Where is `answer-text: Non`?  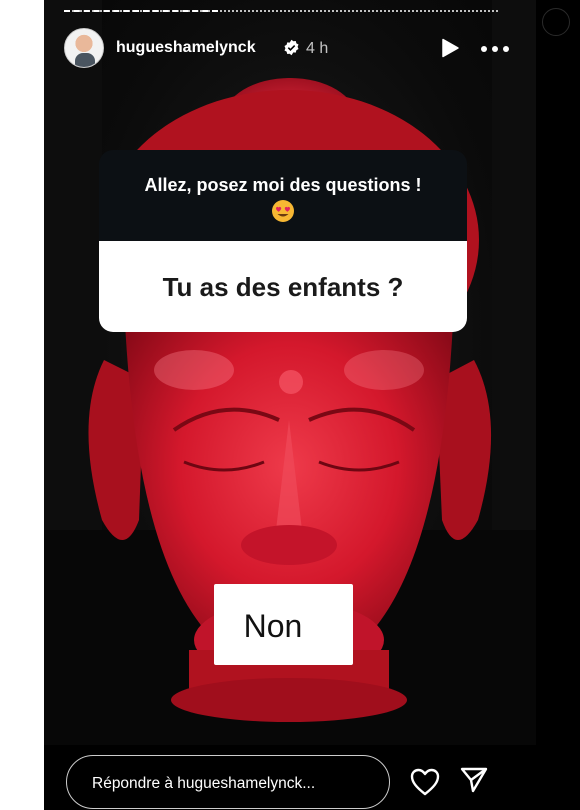
answer-text: Non is located at coordinates (273, 626).